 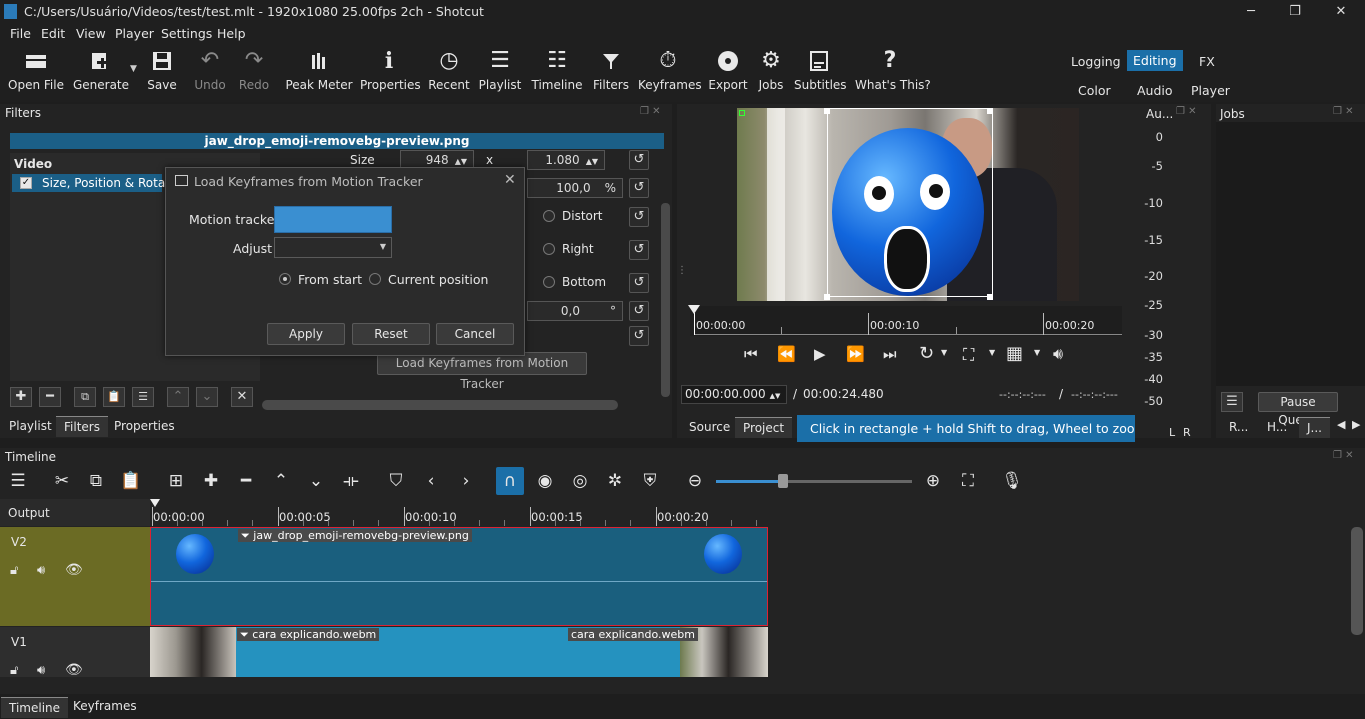 What do you see at coordinates (449, 73) in the screenshot?
I see `recent-button: ◷ Recent` at bounding box center [449, 73].